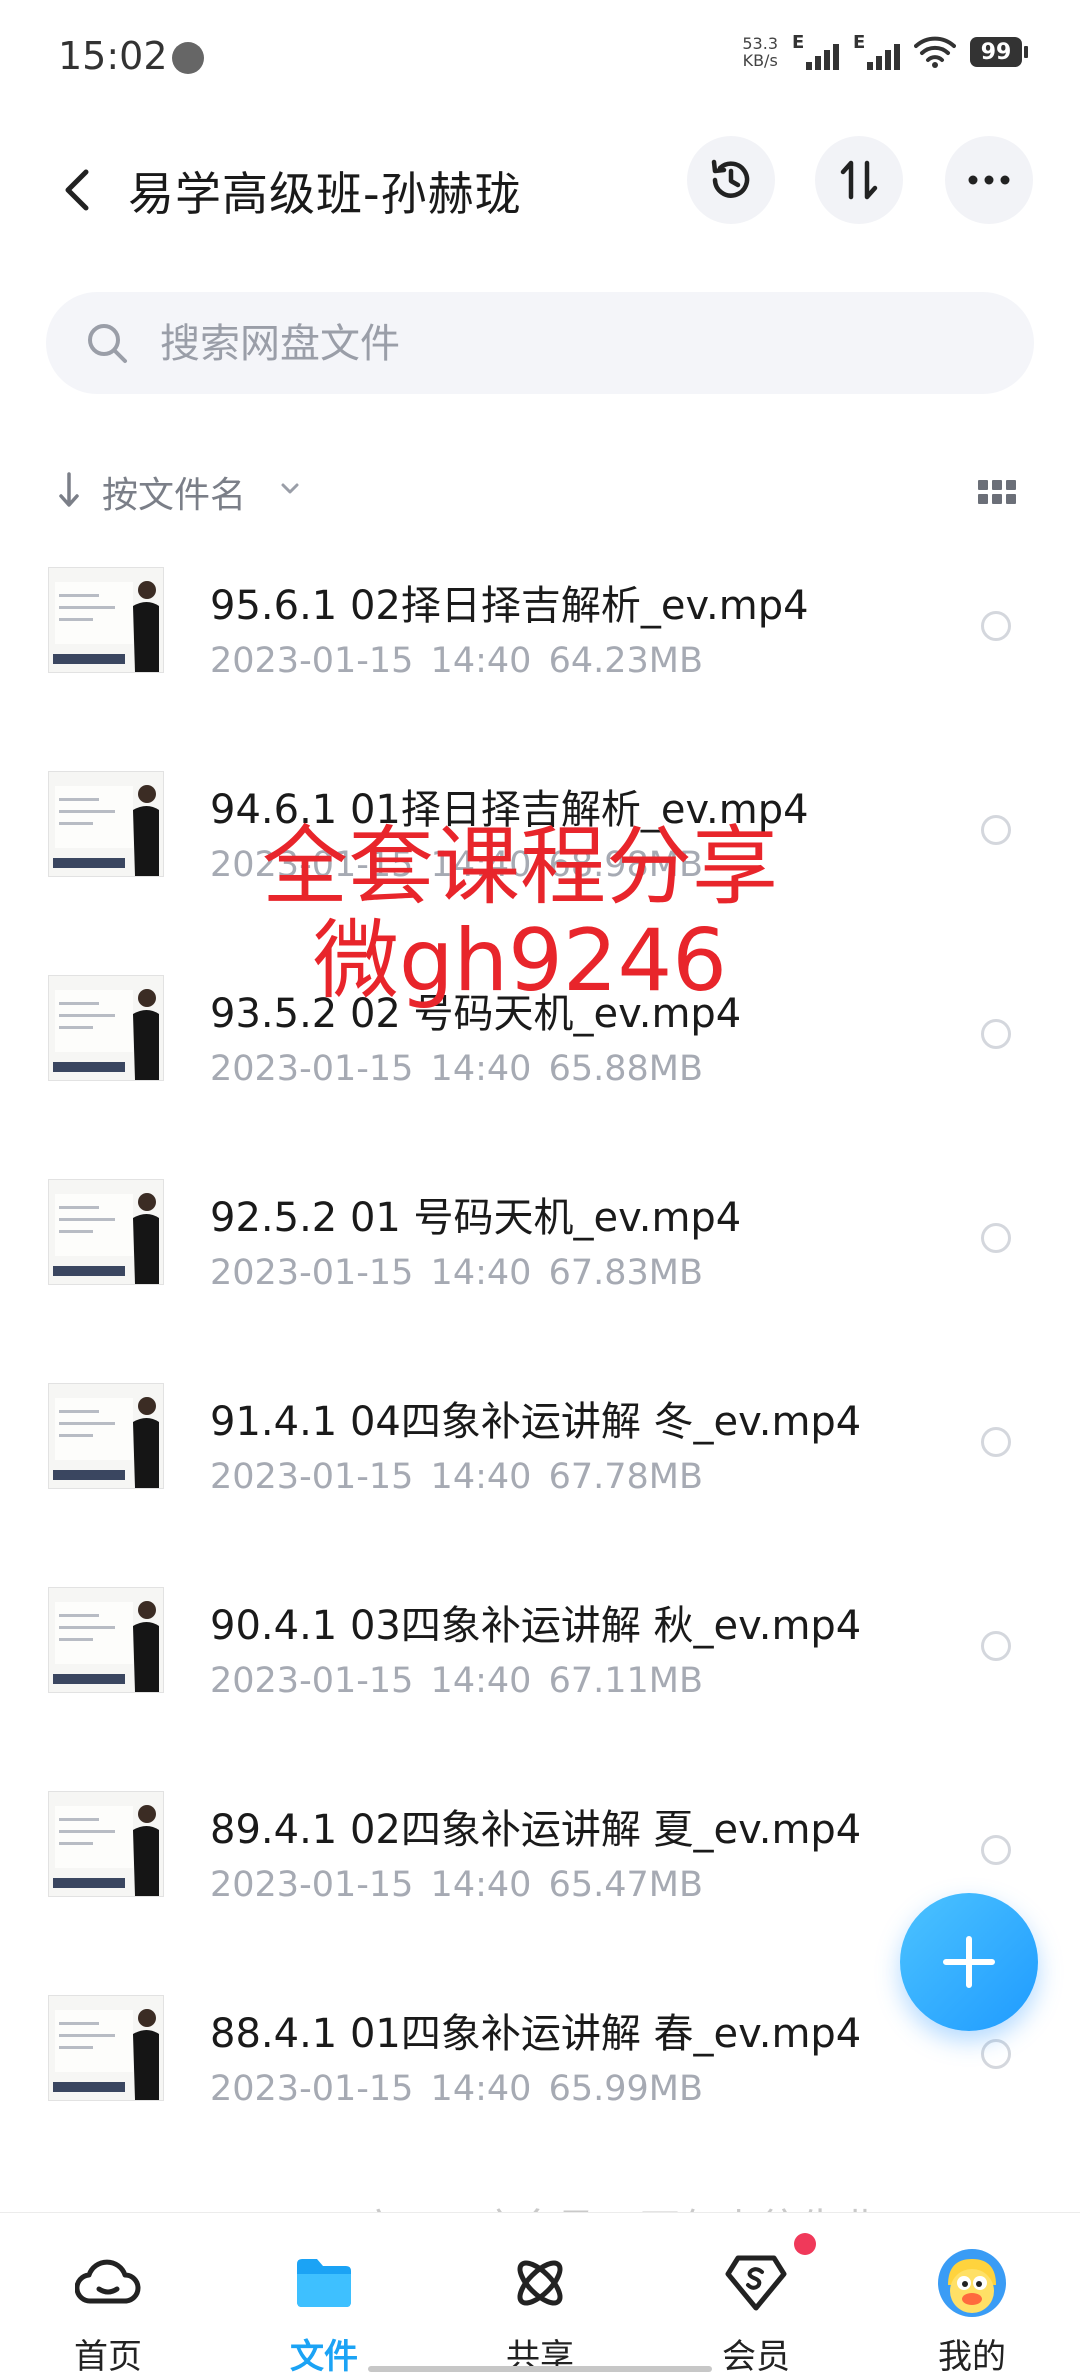 This screenshot has width=1080, height=2378. I want to click on file-name: 89.4.1 02四象补运讲解 夏_ev.mp4, so click(536, 1830).